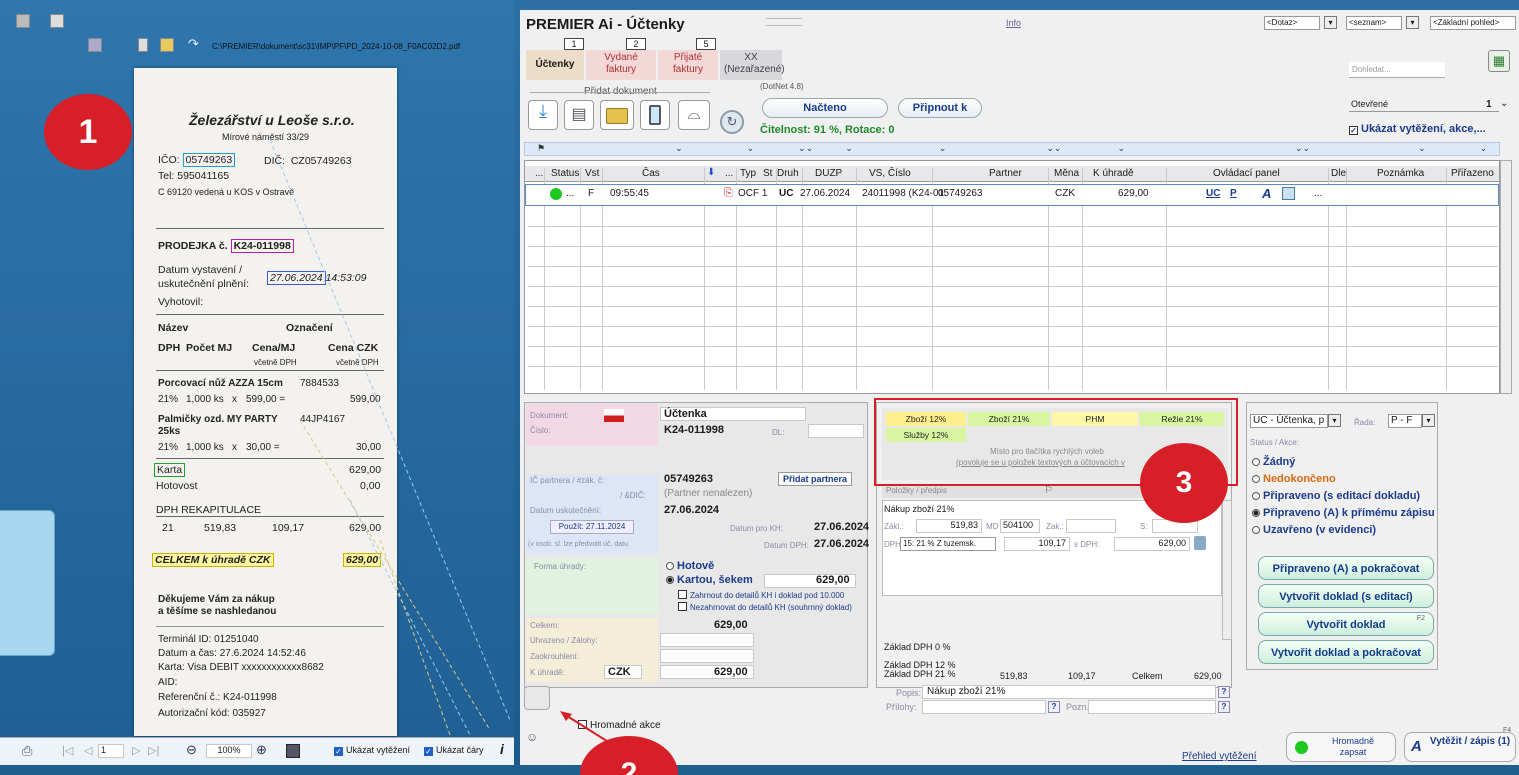 The height and width of the screenshot is (775, 1519). I want to click on desc-input: Nákup zboží 21%, so click(1069, 692).